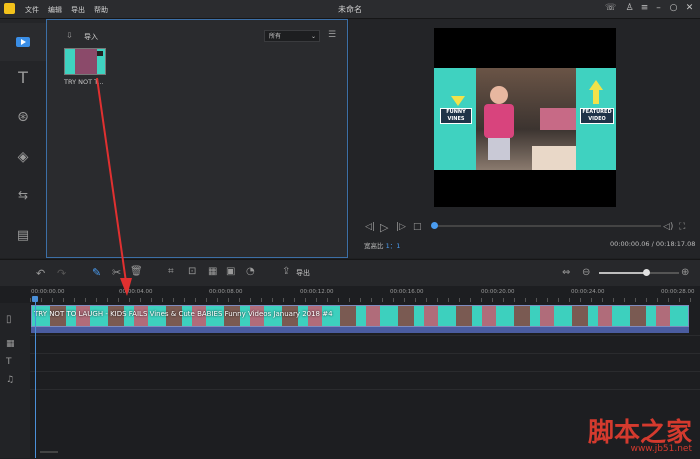 This screenshot has width=700, height=459. Describe the element at coordinates (114, 186) in the screenshot. I see `annotation-arrow` at that location.